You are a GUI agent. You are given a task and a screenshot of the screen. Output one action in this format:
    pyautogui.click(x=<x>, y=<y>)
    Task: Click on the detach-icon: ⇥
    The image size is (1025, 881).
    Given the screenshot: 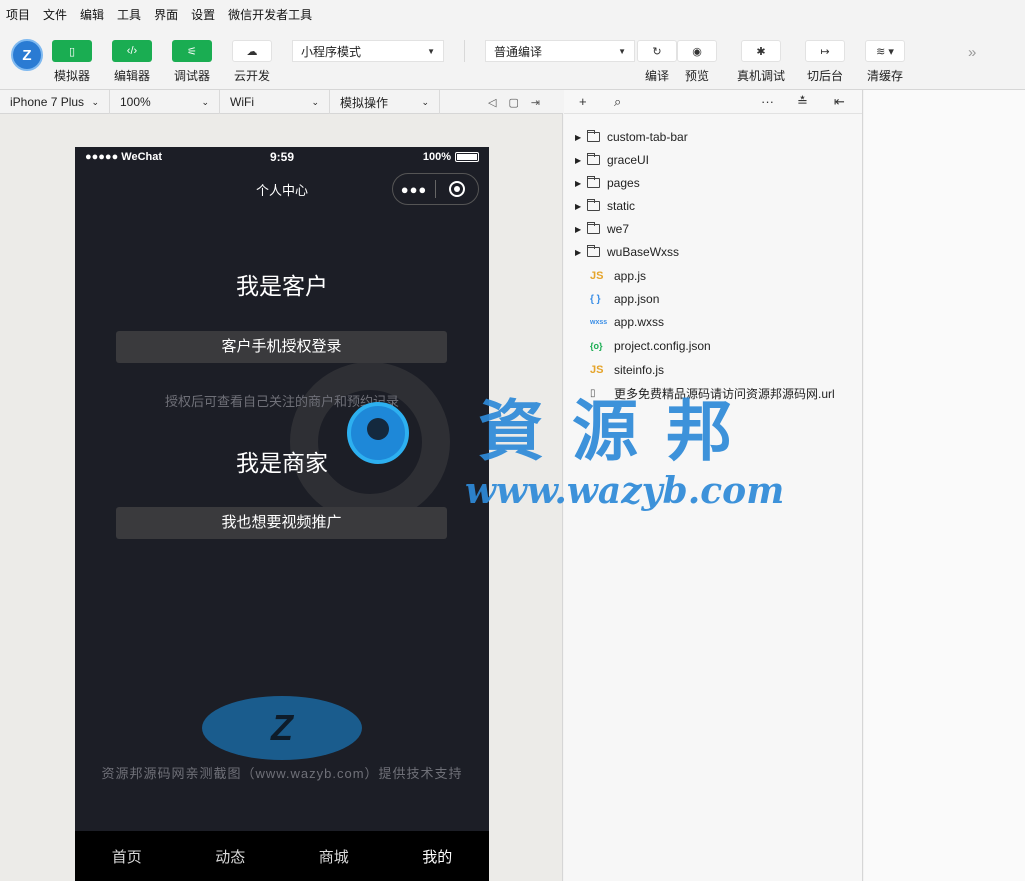 What is the action you would take?
    pyautogui.click(x=535, y=102)
    